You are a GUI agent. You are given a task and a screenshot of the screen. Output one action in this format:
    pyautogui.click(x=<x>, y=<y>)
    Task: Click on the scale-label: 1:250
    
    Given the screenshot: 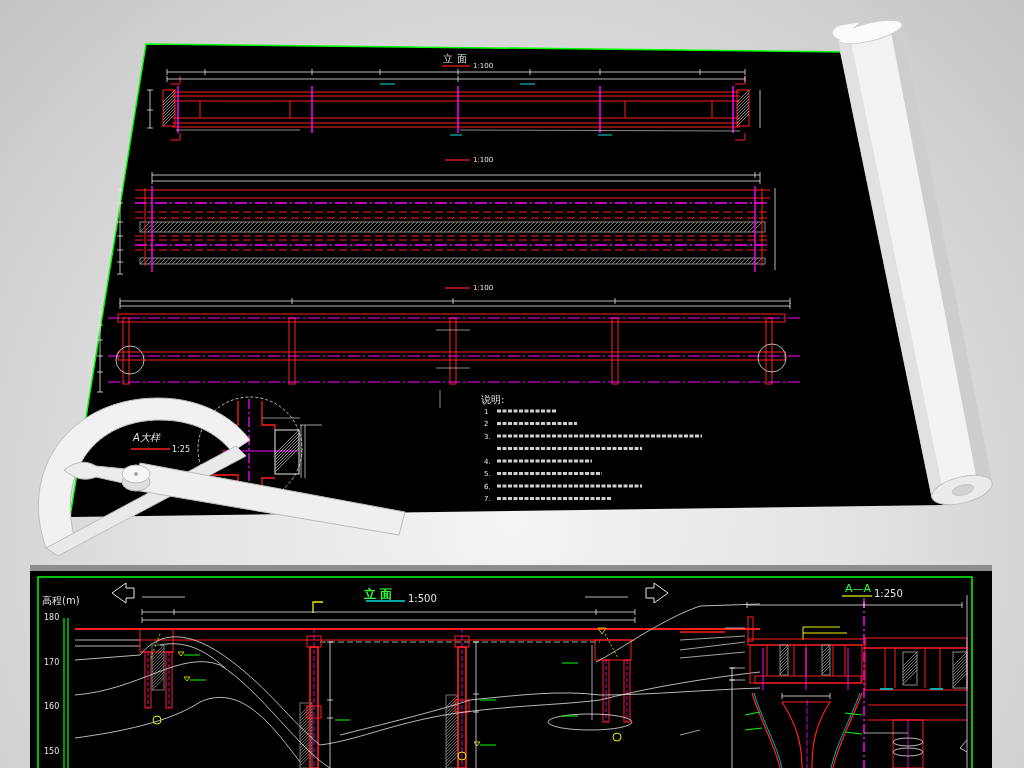 What is the action you would take?
    pyautogui.click(x=888, y=593)
    